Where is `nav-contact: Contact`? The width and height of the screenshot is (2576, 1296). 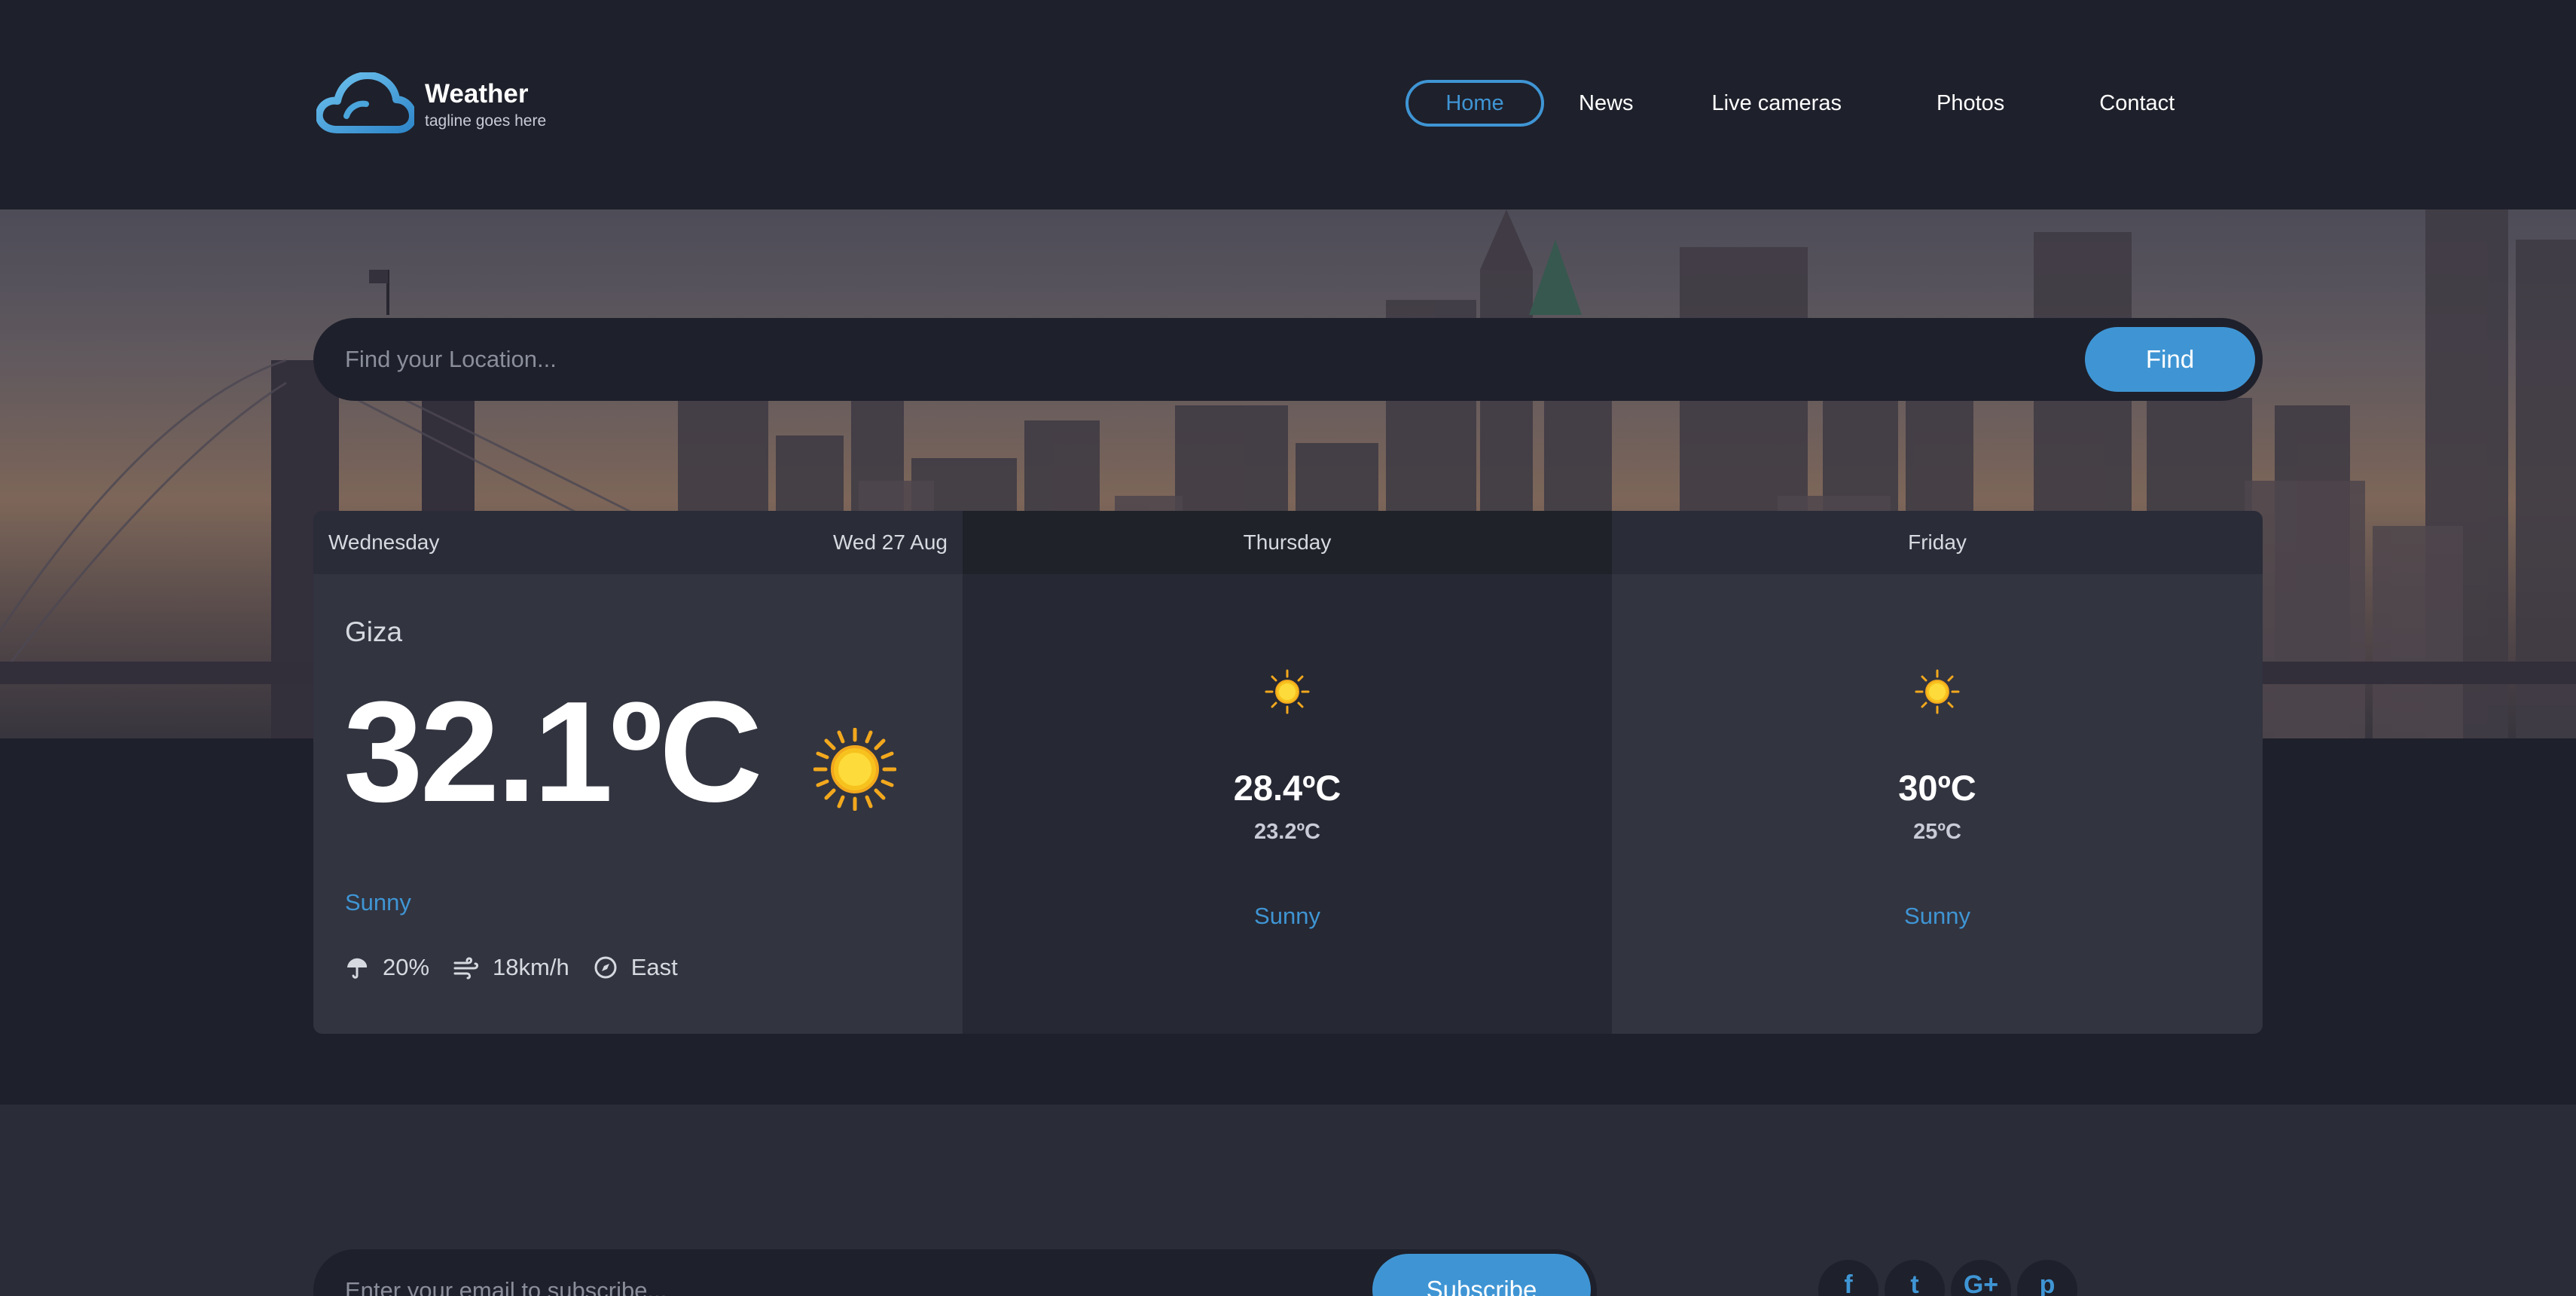
nav-contact: Contact is located at coordinates (2137, 103).